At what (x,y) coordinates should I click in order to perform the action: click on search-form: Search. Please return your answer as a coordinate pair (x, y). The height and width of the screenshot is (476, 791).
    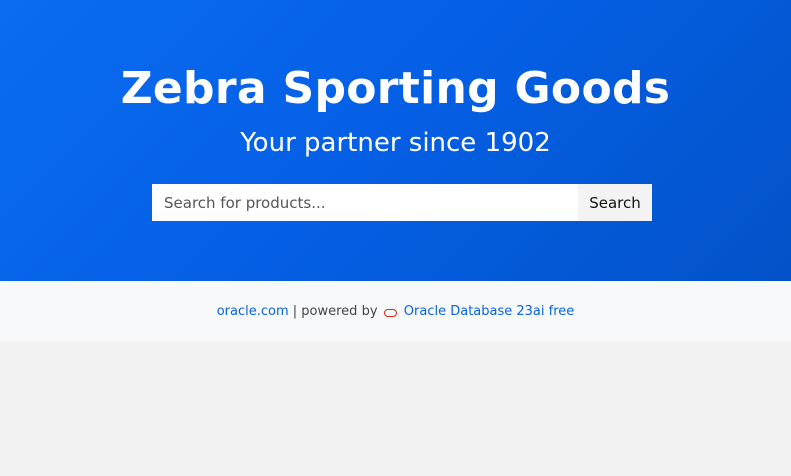
    Looking at the image, I should click on (402, 202).